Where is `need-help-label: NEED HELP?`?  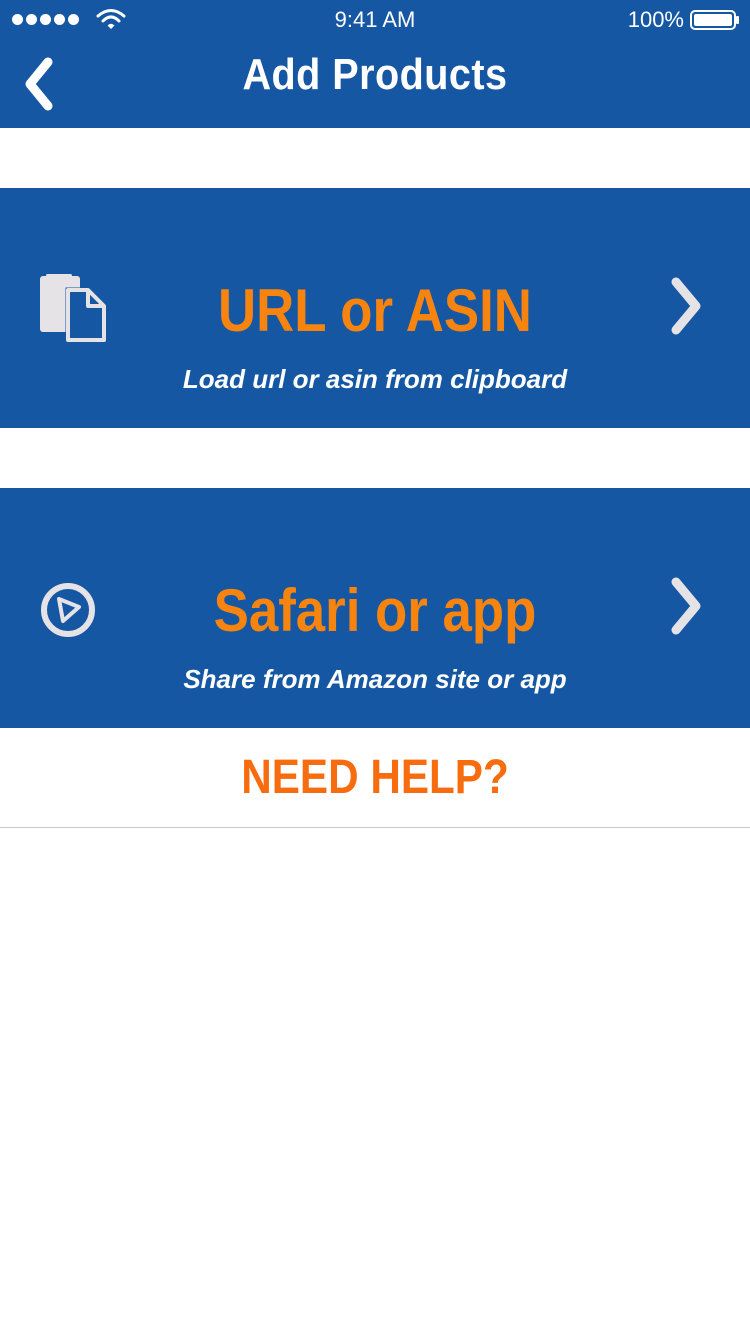
need-help-label: NEED HELP? is located at coordinates (375, 777).